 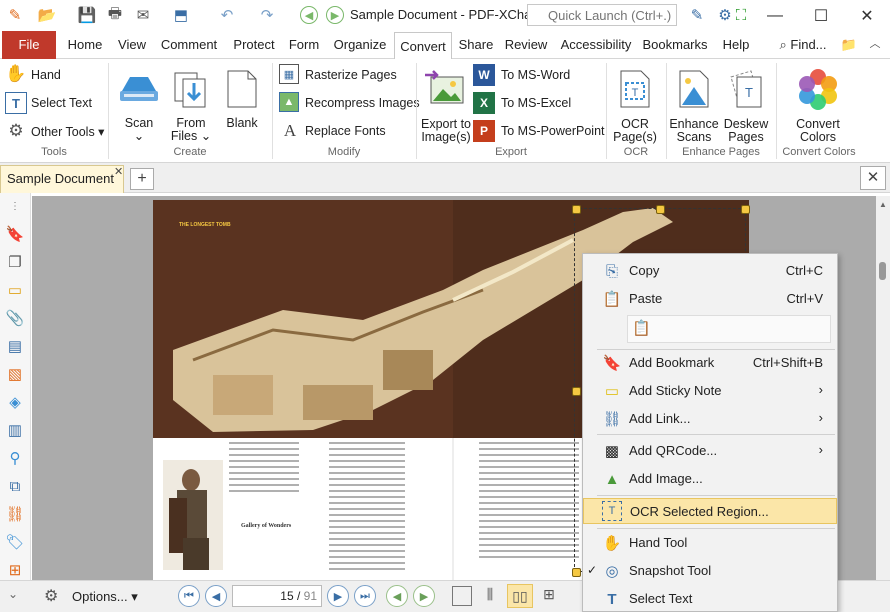 I want to click on undo-icon: ↶, so click(x=227, y=15).